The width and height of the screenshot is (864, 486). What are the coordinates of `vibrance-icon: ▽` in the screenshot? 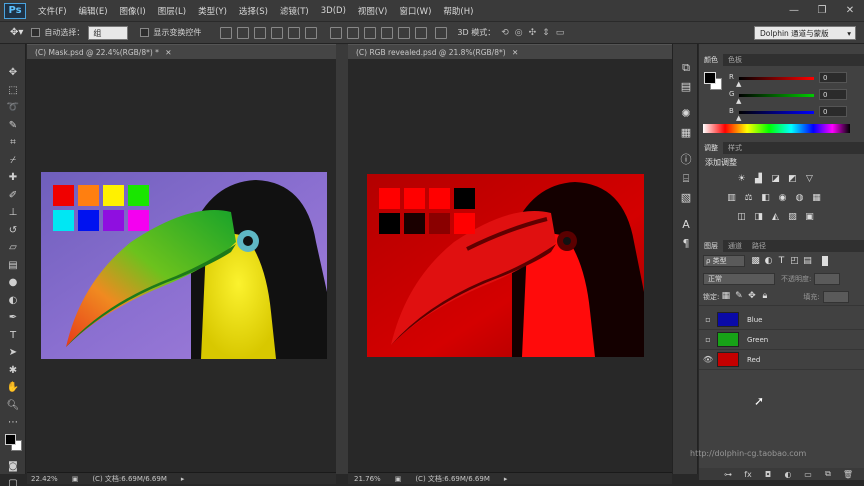 It's located at (809, 179).